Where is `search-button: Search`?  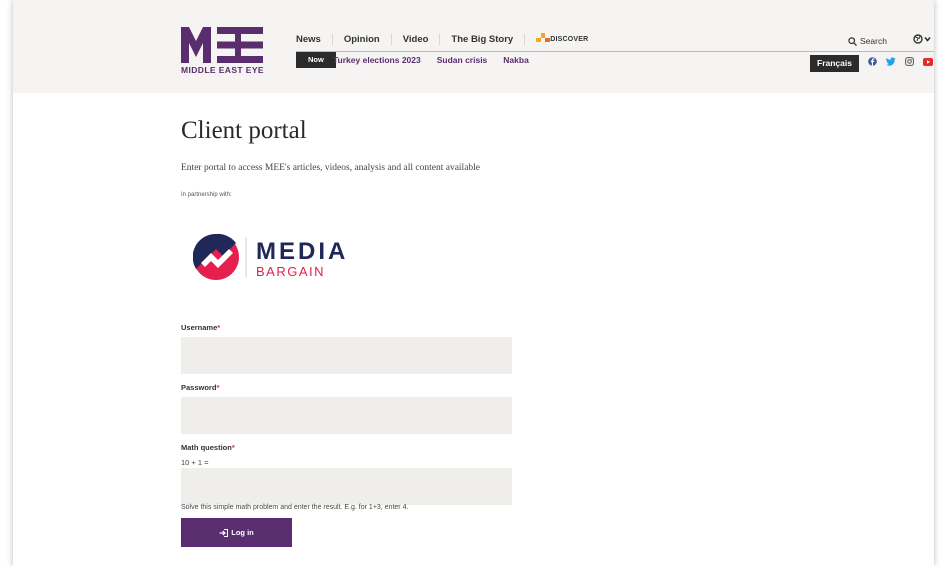 search-button: Search is located at coordinates (867, 41).